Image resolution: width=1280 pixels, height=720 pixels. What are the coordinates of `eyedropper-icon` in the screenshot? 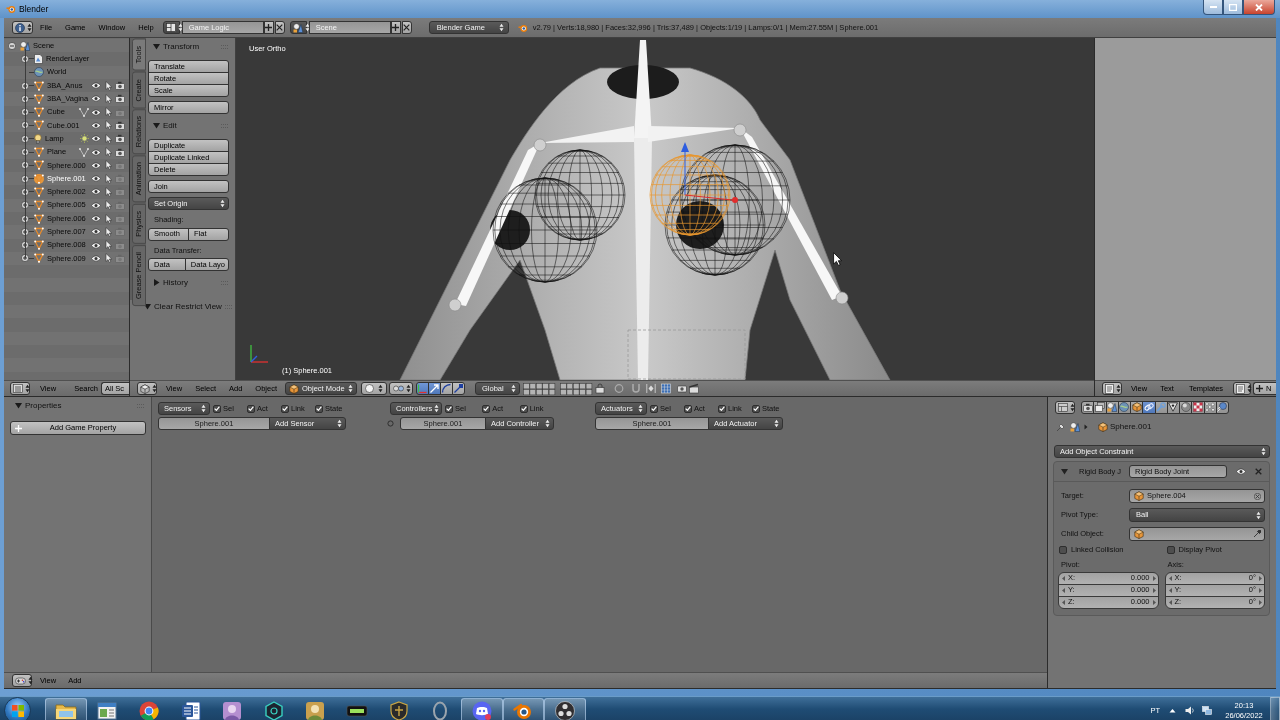 It's located at (1257, 534).